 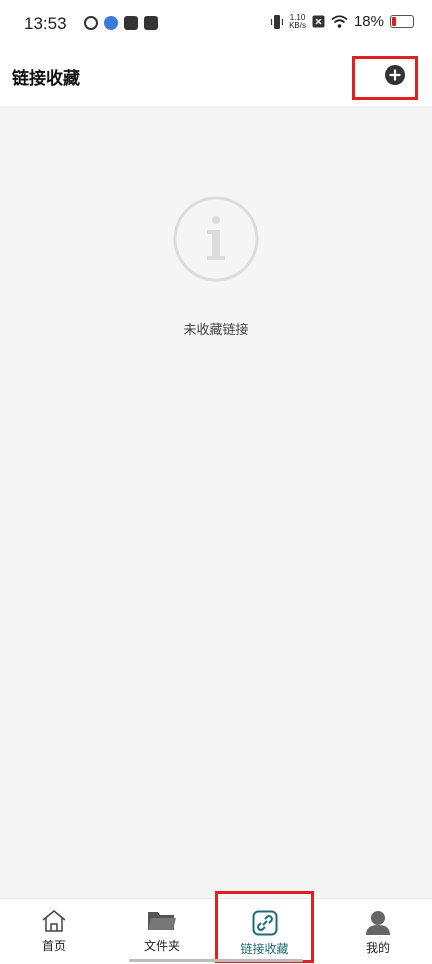 I want to click on mail-icon, so click(x=131, y=23).